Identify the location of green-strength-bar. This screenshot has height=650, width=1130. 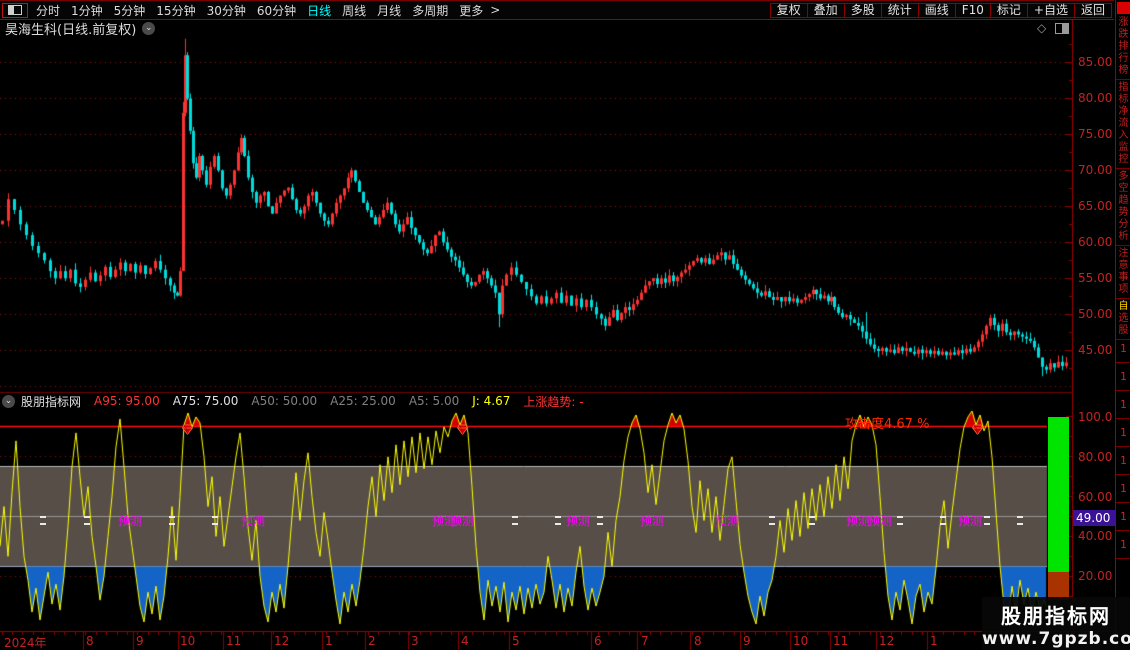
(1058, 494).